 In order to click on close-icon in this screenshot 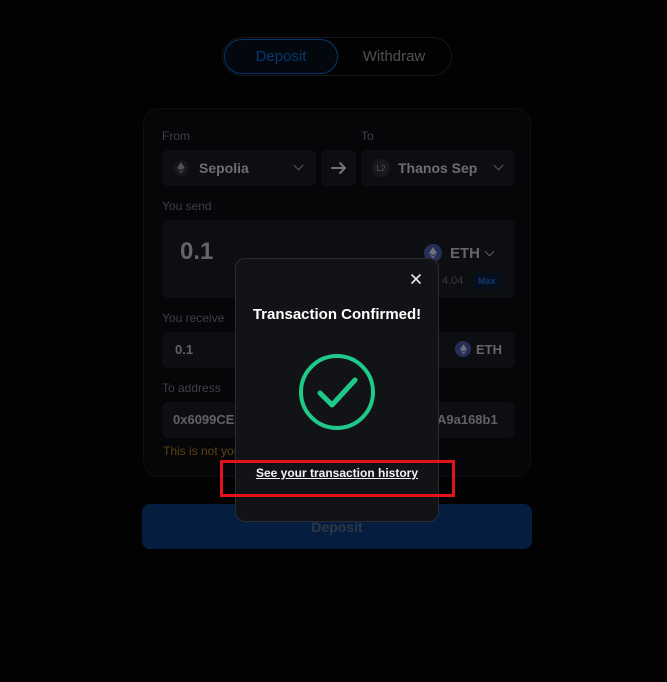, I will do `click(416, 279)`.